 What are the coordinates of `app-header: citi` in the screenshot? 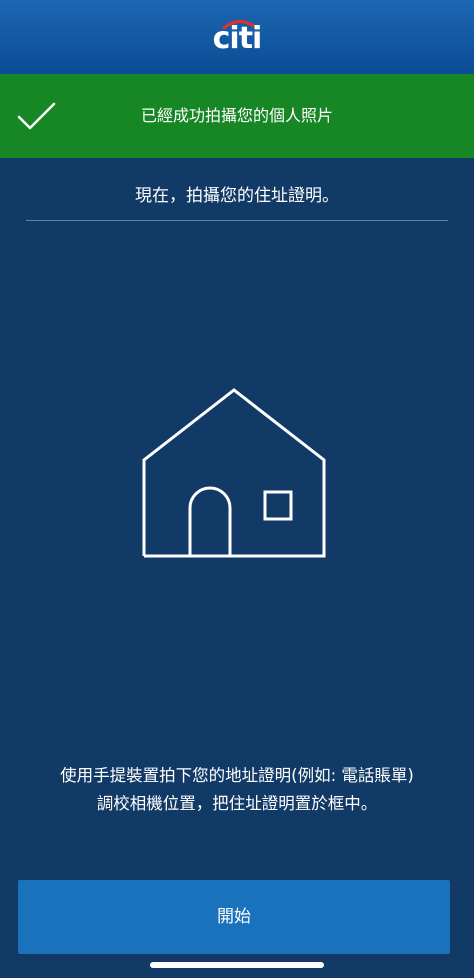 It's located at (237, 37).